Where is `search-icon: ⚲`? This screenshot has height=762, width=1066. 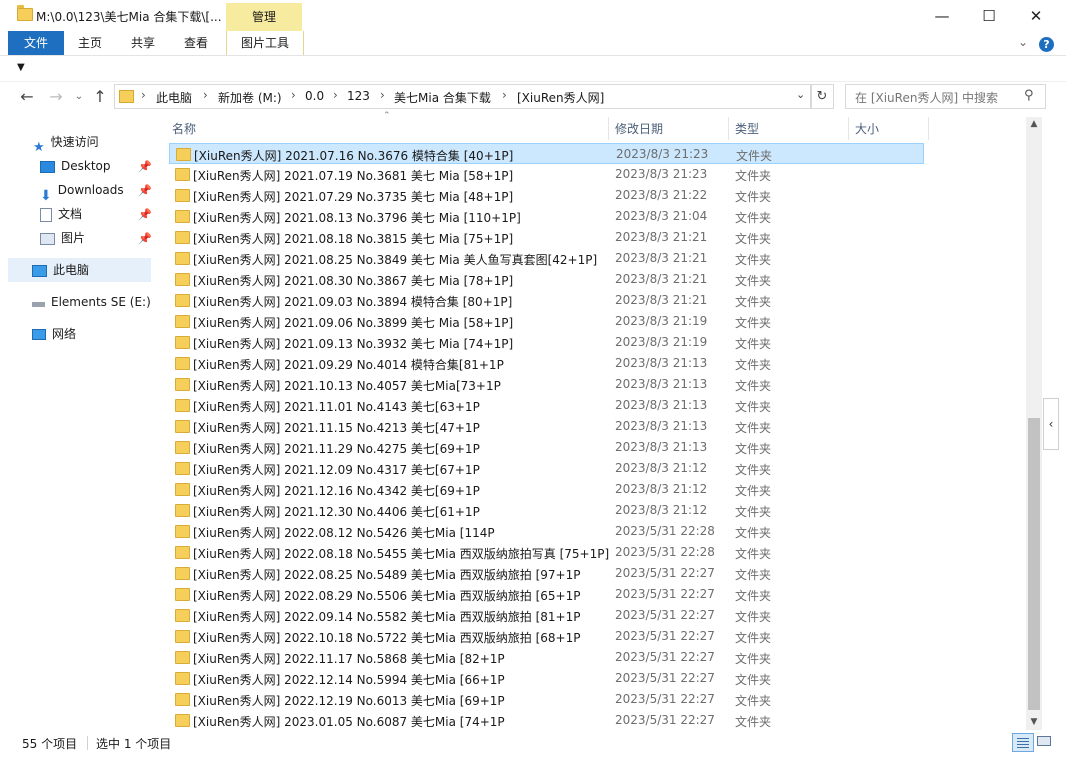 search-icon: ⚲ is located at coordinates (1029, 95).